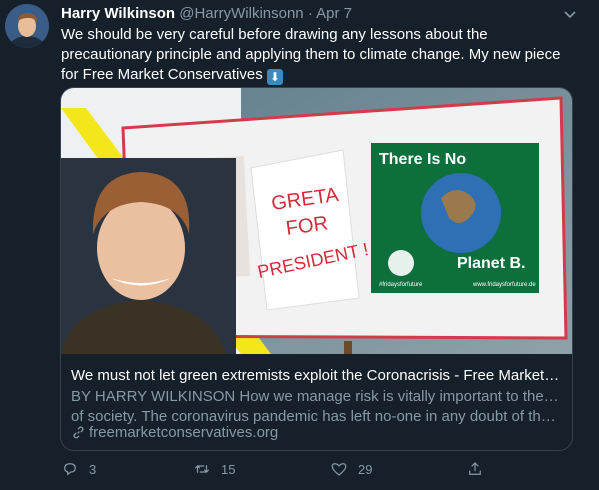 The width and height of the screenshot is (599, 490). Describe the element at coordinates (401, 285) in the screenshot. I see `poster-hashtag: #fridaysforfuture` at that location.